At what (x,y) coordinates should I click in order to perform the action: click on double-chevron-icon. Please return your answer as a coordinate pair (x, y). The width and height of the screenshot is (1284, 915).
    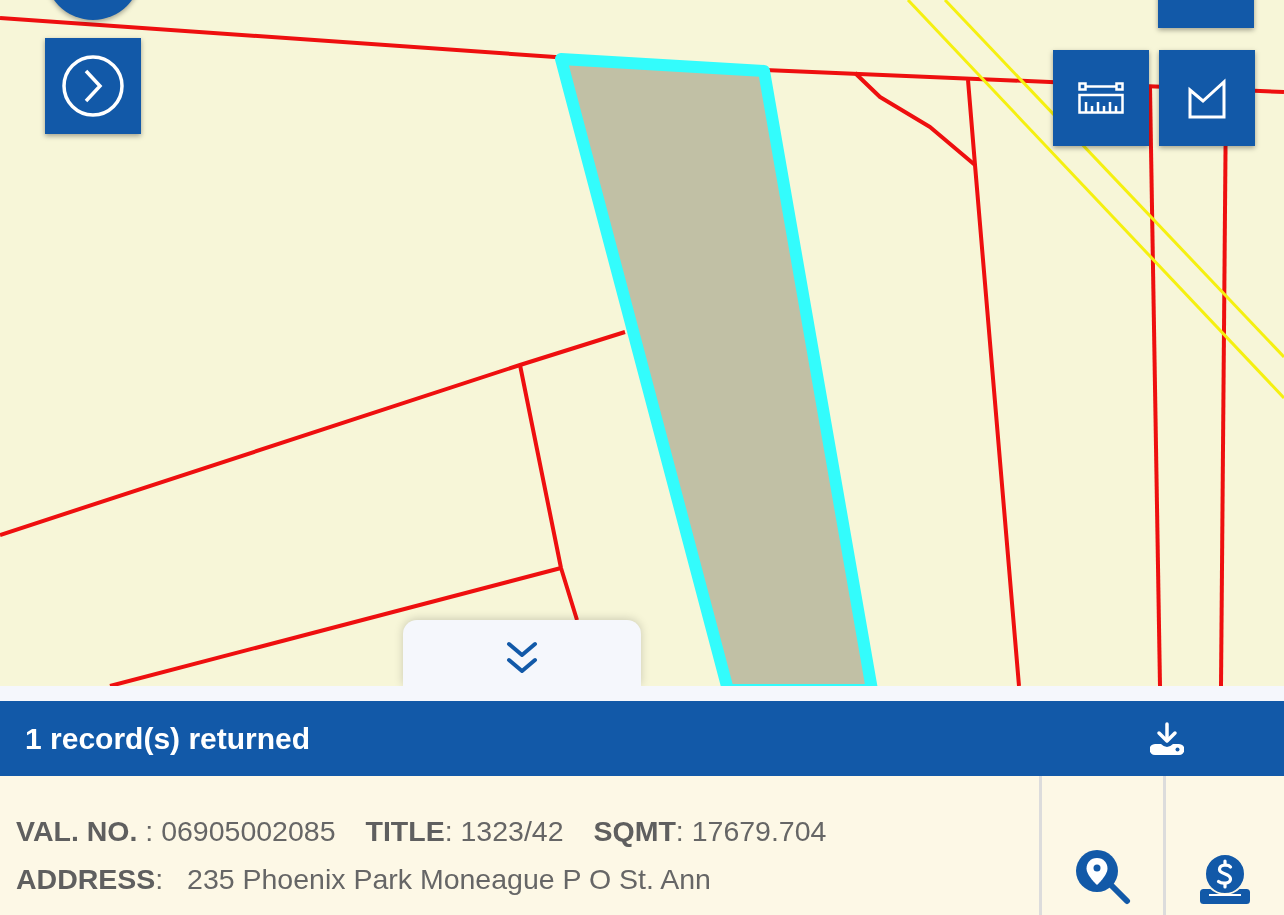
    Looking at the image, I should click on (522, 658).